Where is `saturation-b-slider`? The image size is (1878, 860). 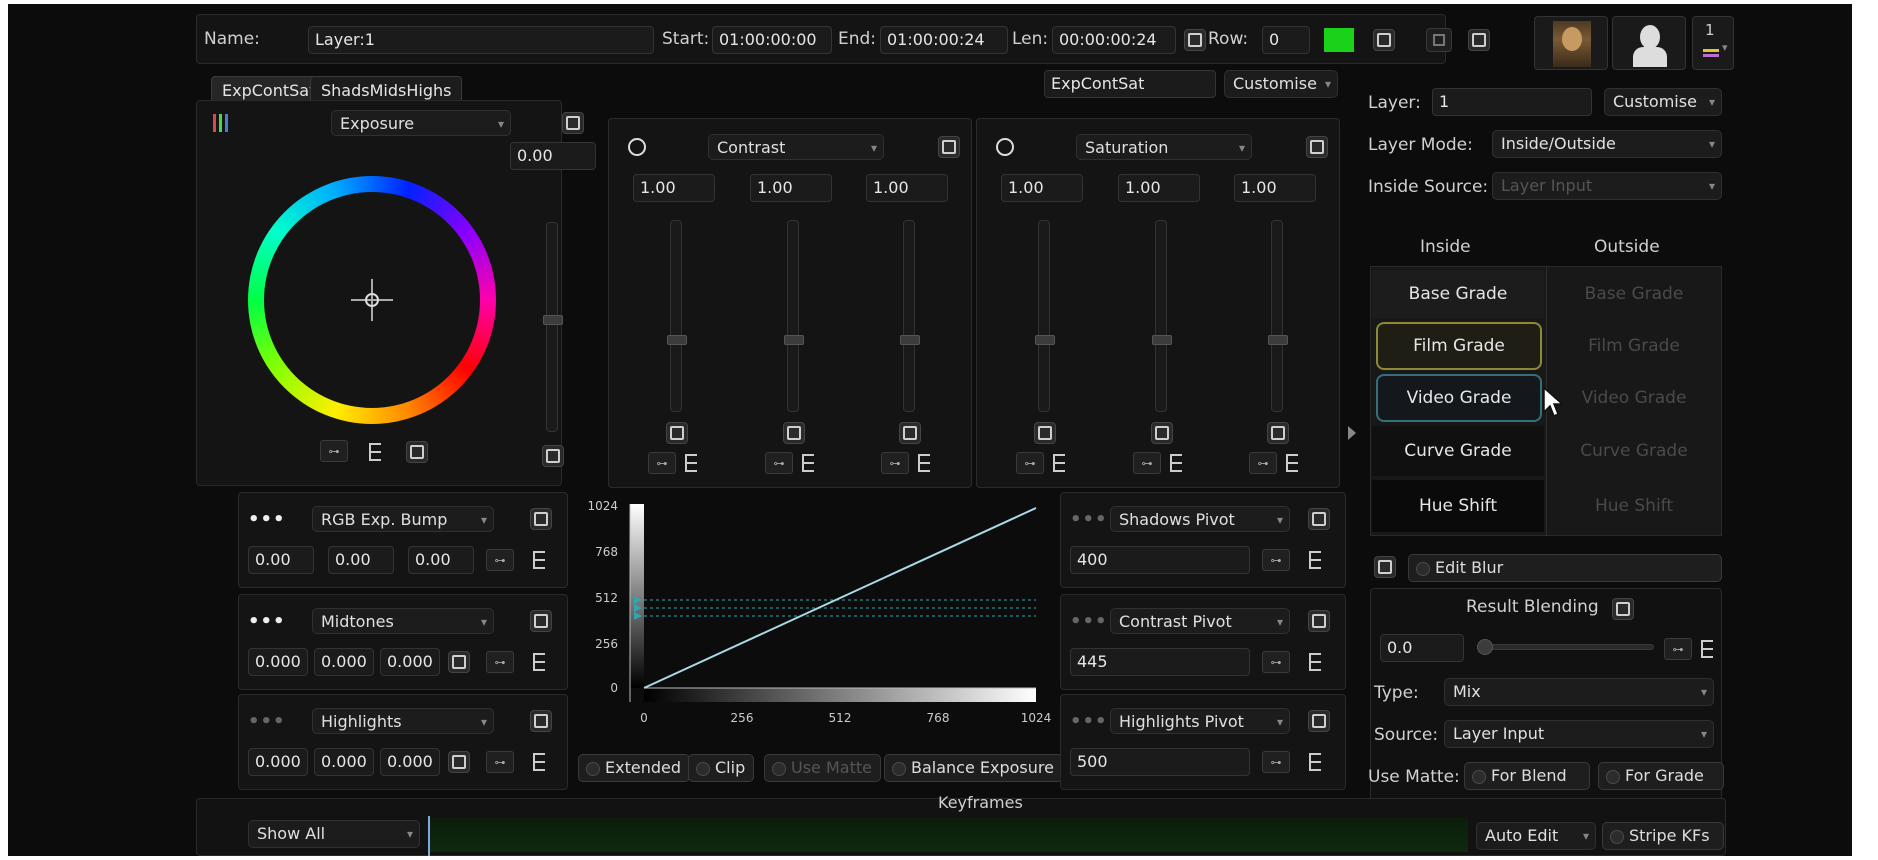 saturation-b-slider is located at coordinates (1278, 316).